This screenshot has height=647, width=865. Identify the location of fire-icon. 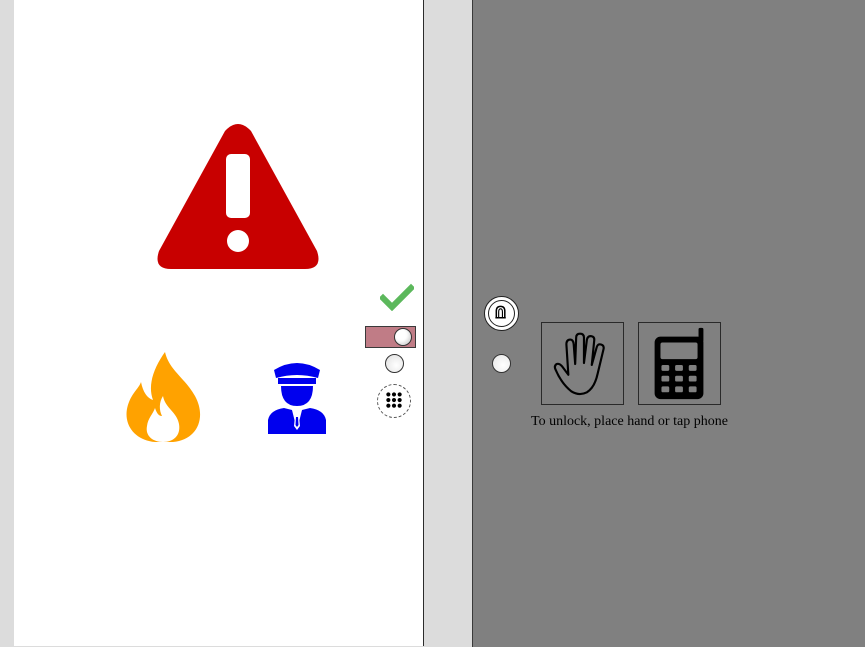
(164, 397).